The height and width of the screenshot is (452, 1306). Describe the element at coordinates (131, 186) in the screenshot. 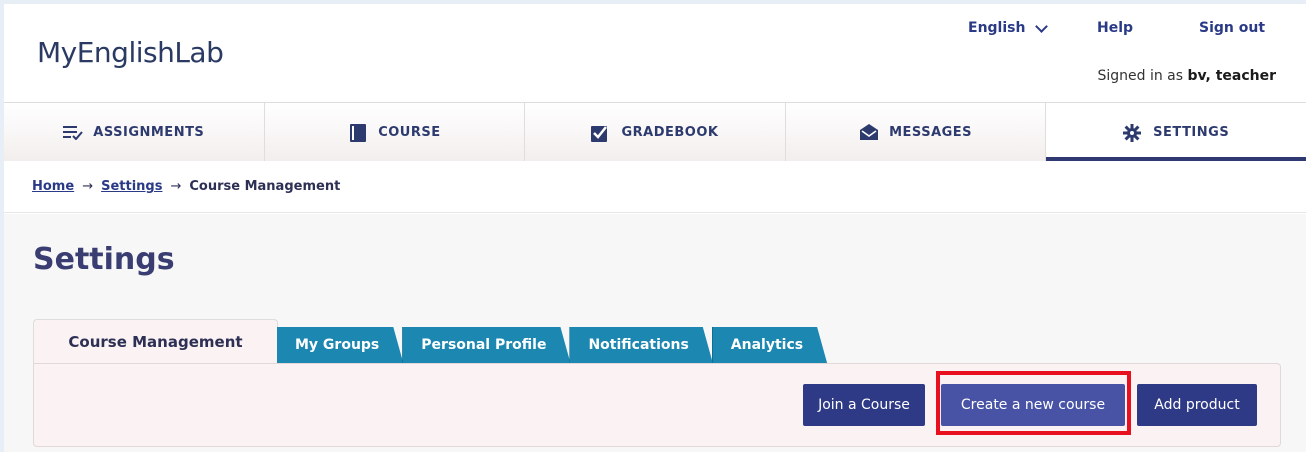

I see `breadcrumb-settings: Settings` at that location.